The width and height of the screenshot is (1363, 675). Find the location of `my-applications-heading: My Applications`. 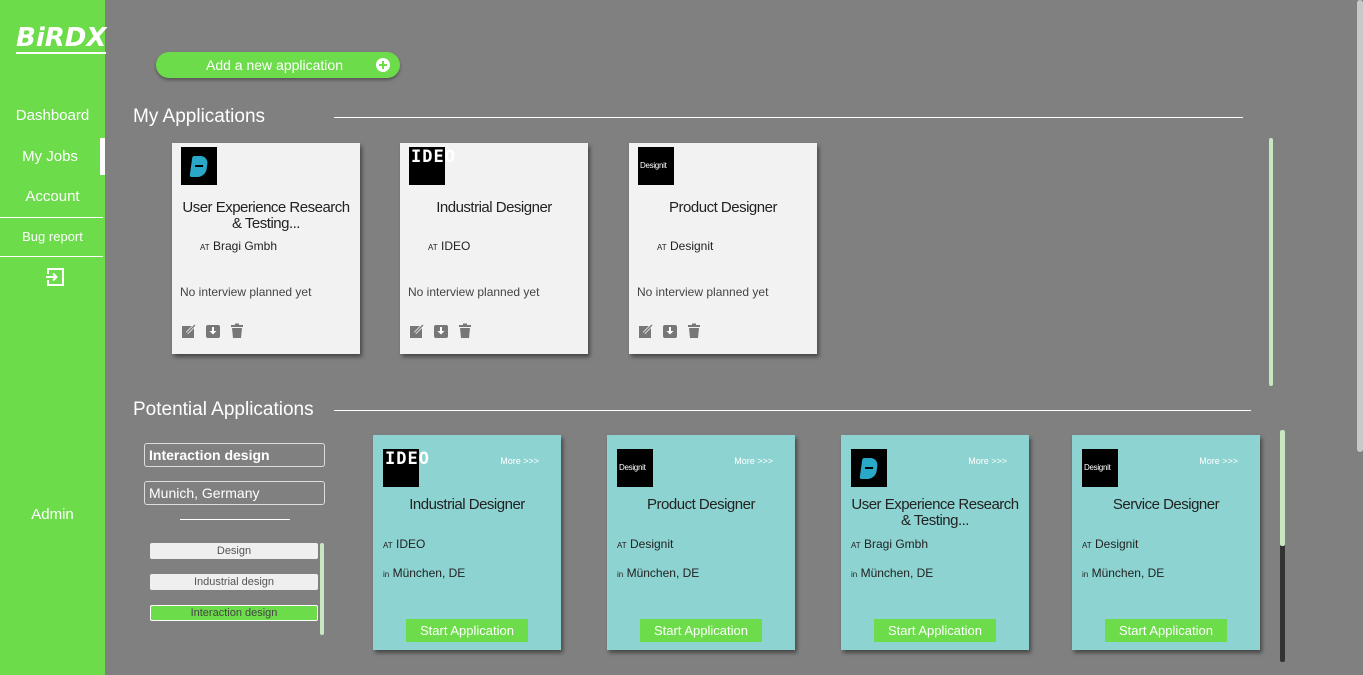

my-applications-heading: My Applications is located at coordinates (199, 116).